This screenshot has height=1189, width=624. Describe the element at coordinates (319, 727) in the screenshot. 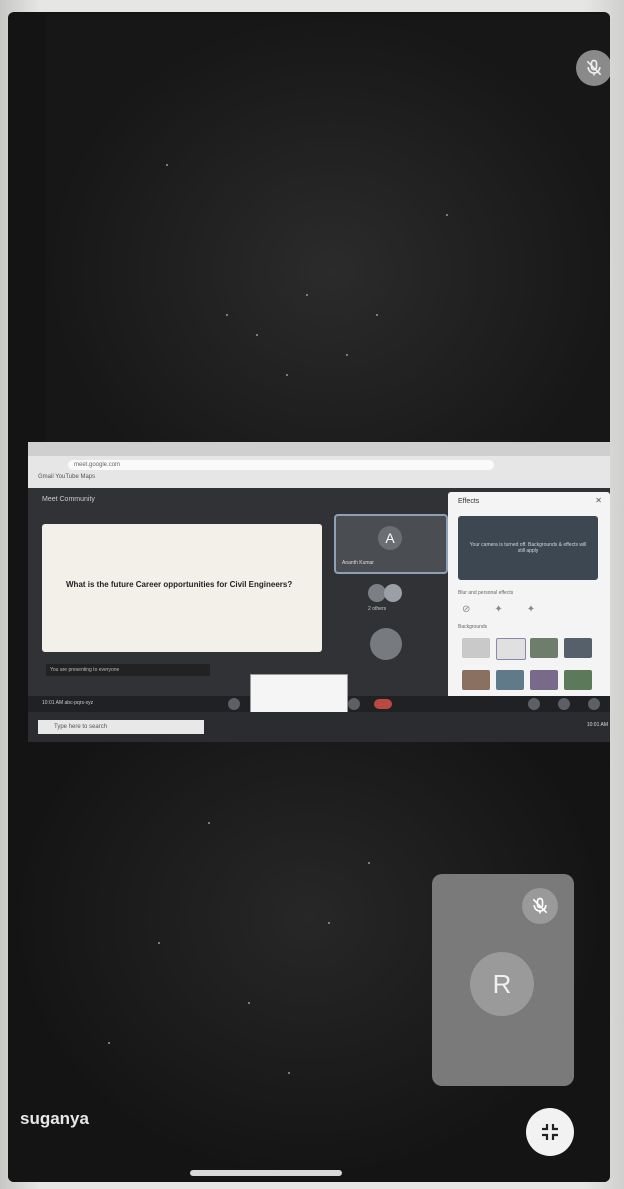

I see `windows-taskbar: Type here to search 10:01 AM` at that location.